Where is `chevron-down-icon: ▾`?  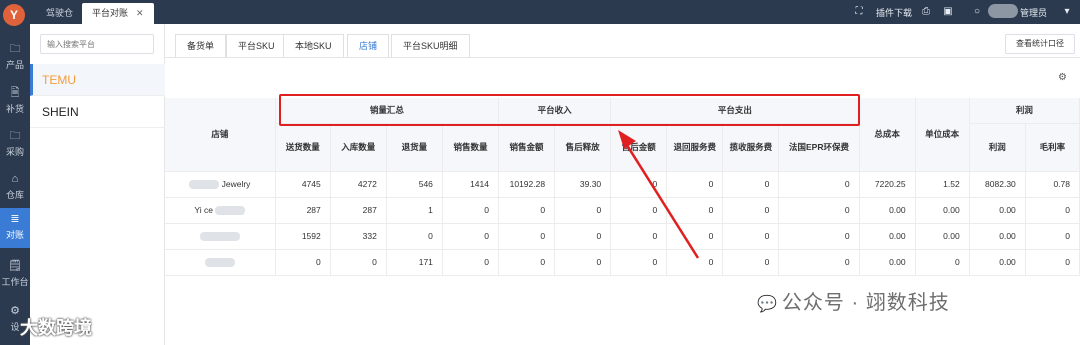 chevron-down-icon: ▾ is located at coordinates (1067, 12).